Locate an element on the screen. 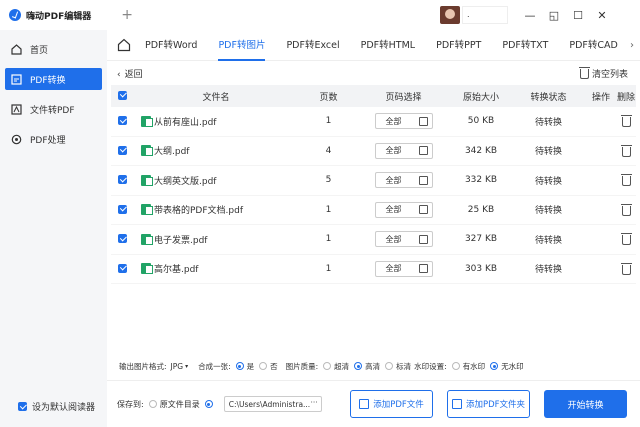 This screenshot has height=427, width=640. sidebar-item-home: 首页 is located at coordinates (53, 49).